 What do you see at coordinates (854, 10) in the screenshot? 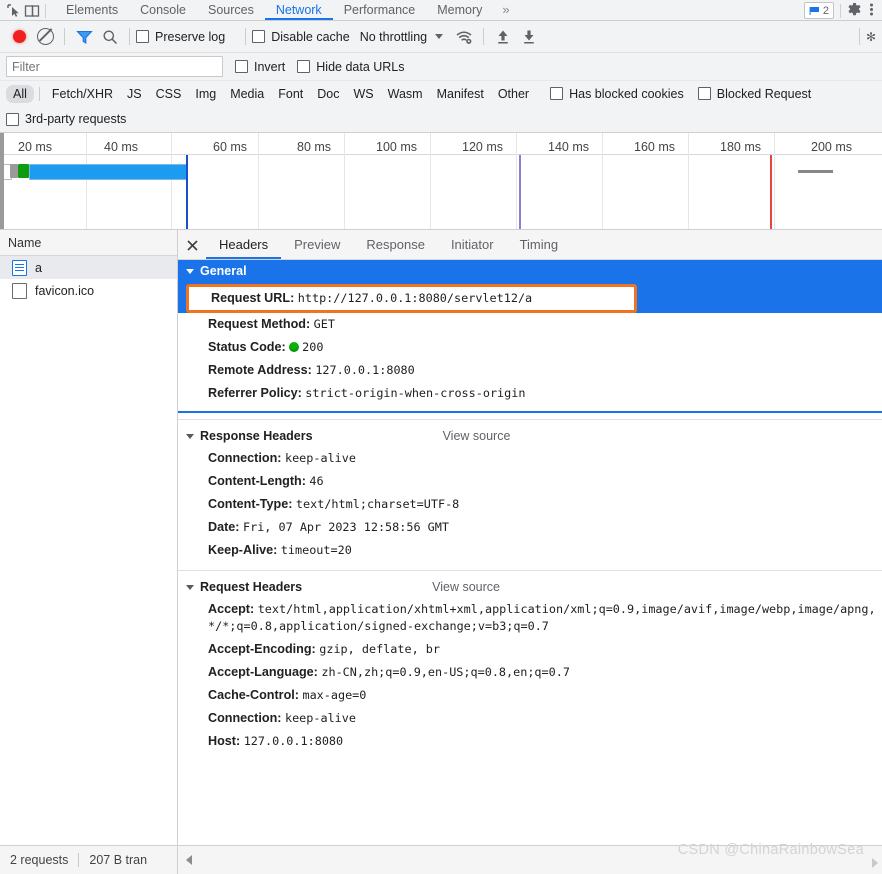
I see `gear-icon` at bounding box center [854, 10].